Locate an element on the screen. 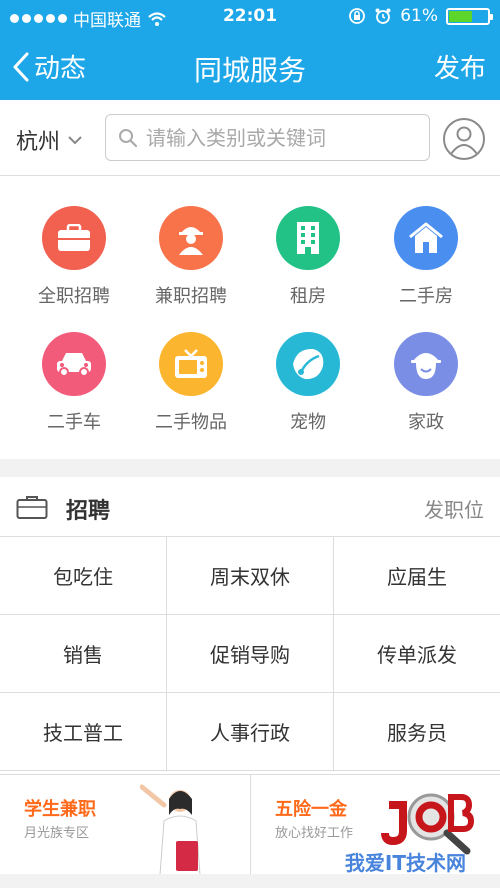  worker-icon is located at coordinates (191, 241).